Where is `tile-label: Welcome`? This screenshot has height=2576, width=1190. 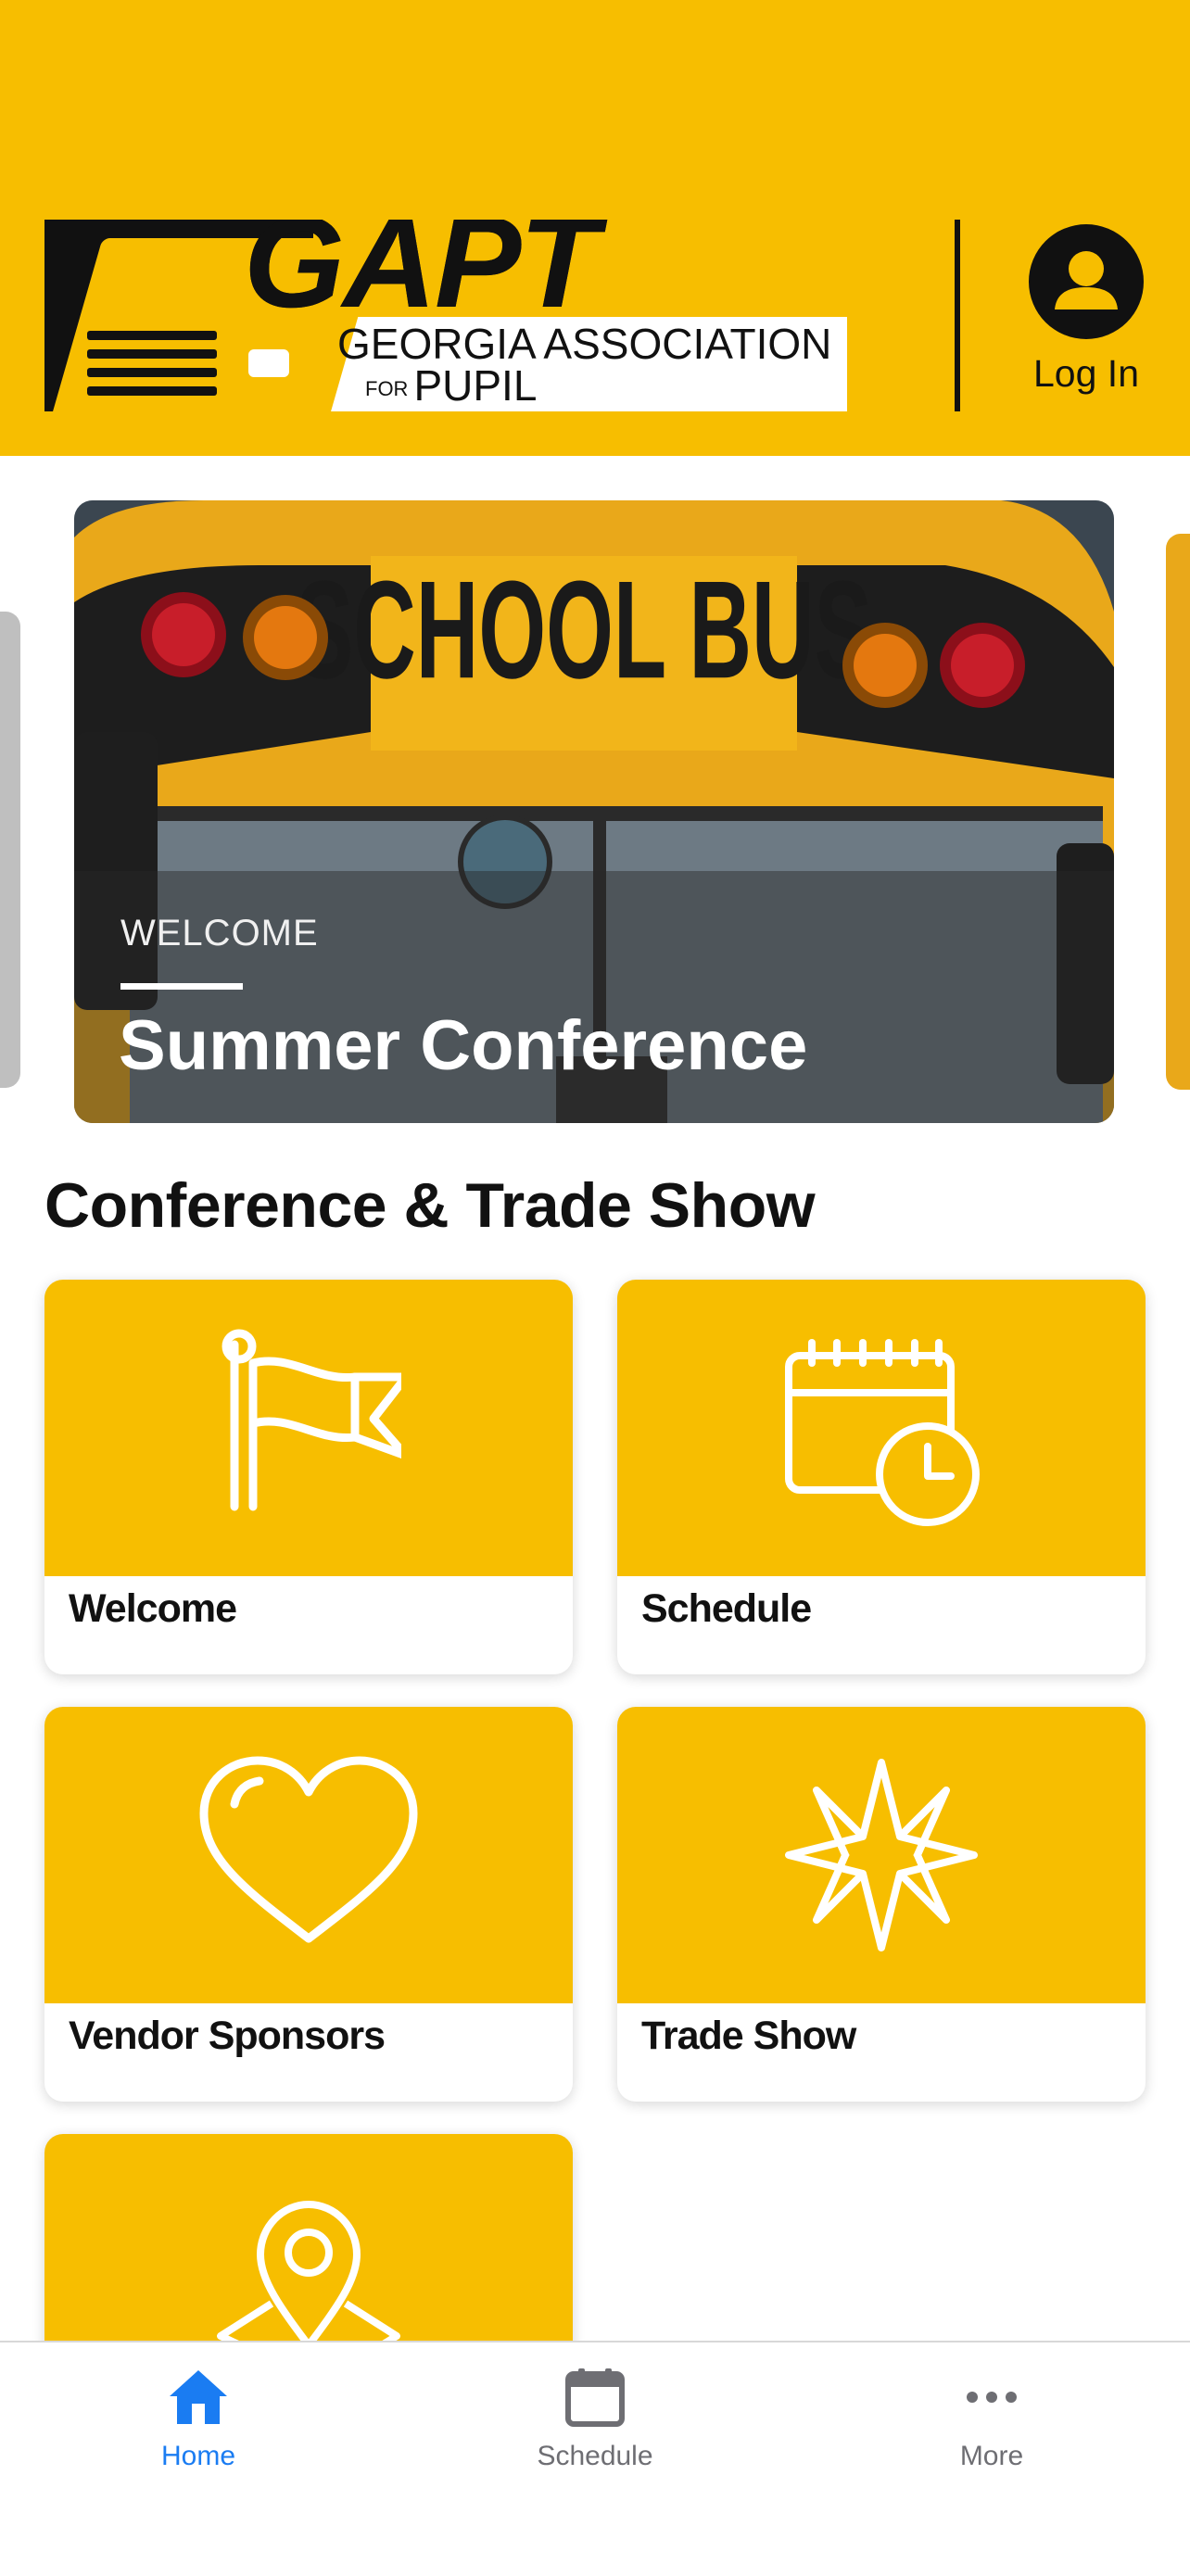 tile-label: Welcome is located at coordinates (153, 1609).